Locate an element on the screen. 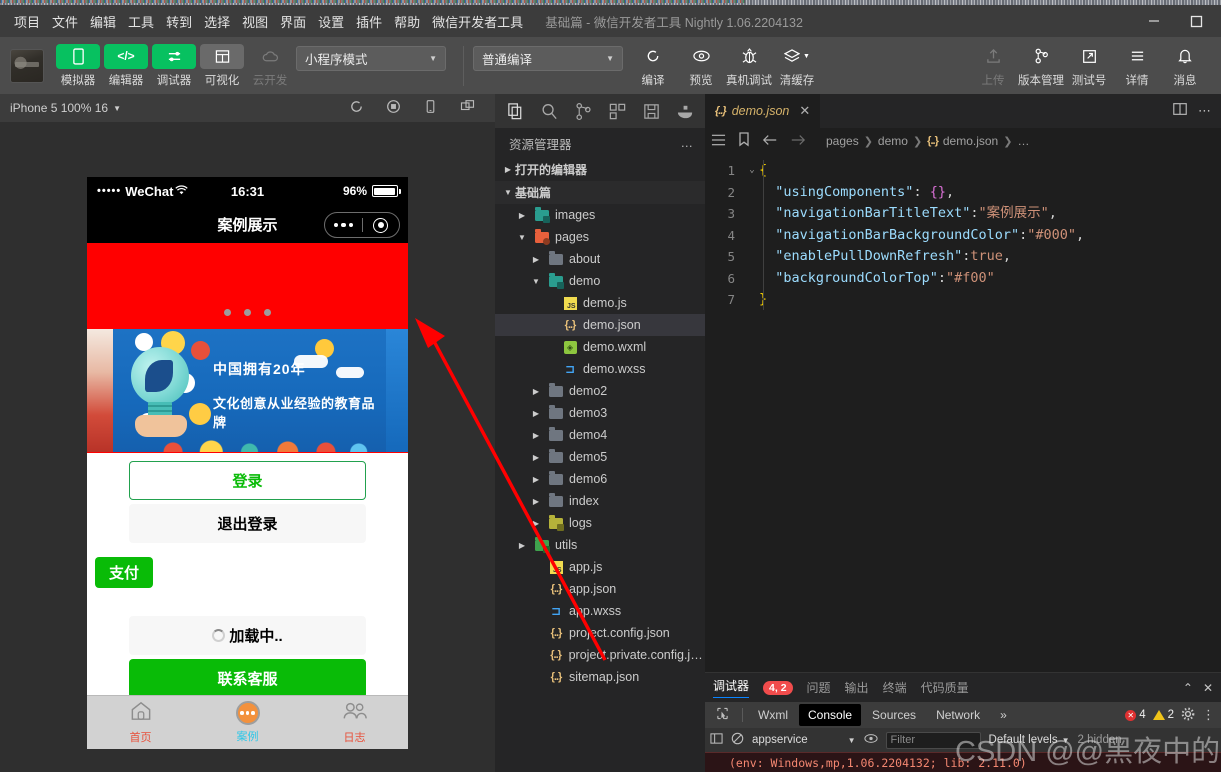 This screenshot has width=1221, height=772. tree-file-app-json: {..} app.json is located at coordinates (600, 589).